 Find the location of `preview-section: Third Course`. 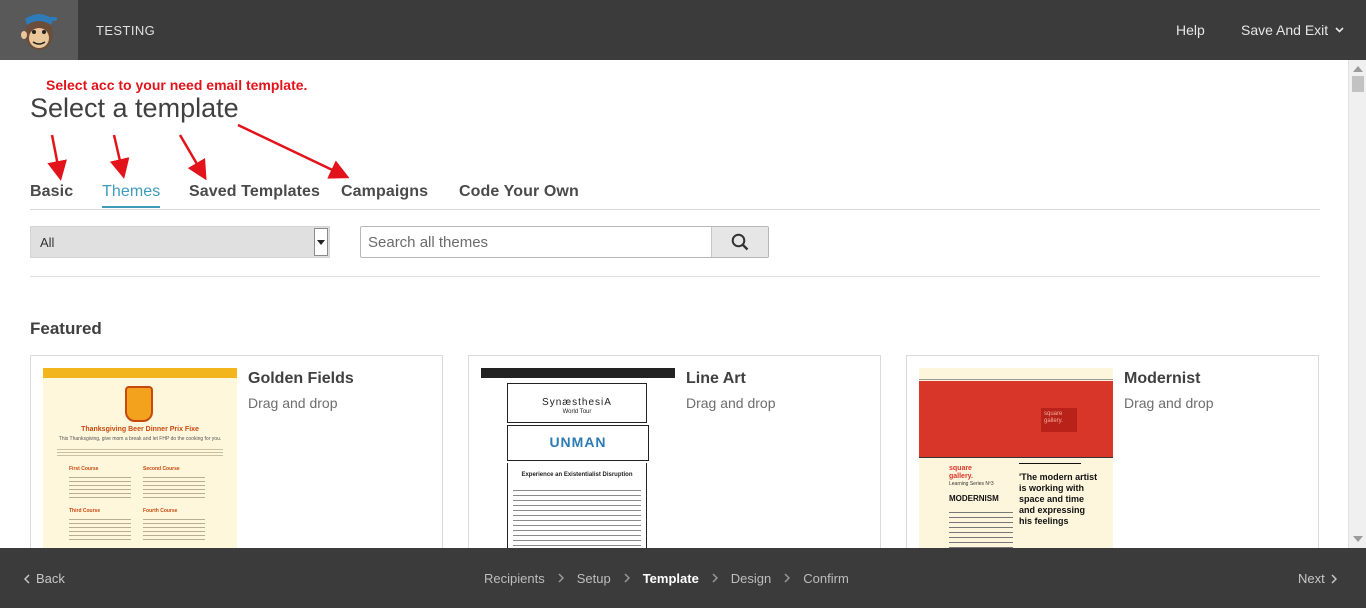

preview-section: Third Course is located at coordinates (85, 511).